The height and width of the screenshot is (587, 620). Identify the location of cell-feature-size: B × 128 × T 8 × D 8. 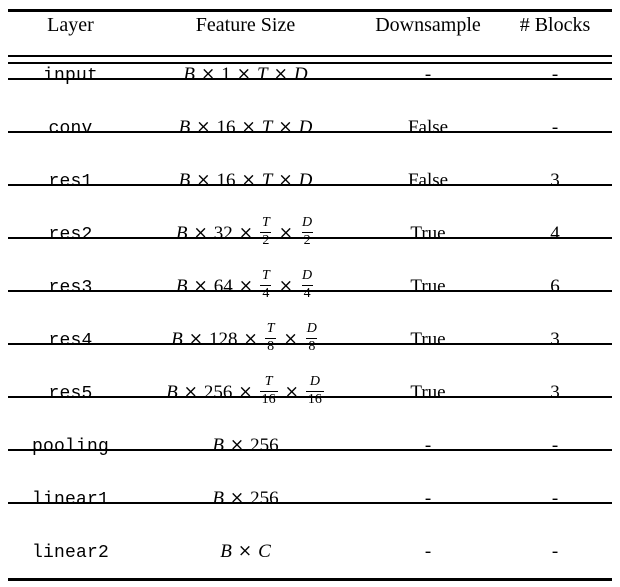
(245, 339).